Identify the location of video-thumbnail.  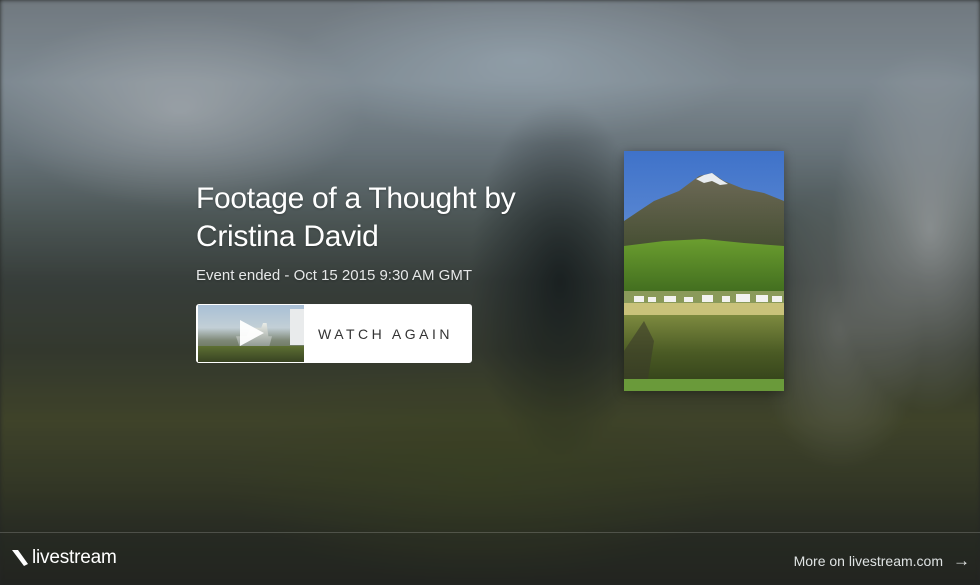
(251, 333).